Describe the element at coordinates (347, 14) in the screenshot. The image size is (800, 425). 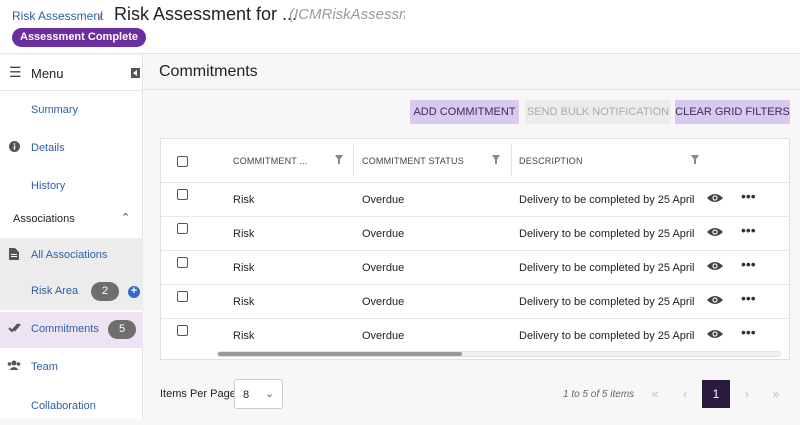
I see `page-subtitle: (ICMRiskAssessme` at that location.